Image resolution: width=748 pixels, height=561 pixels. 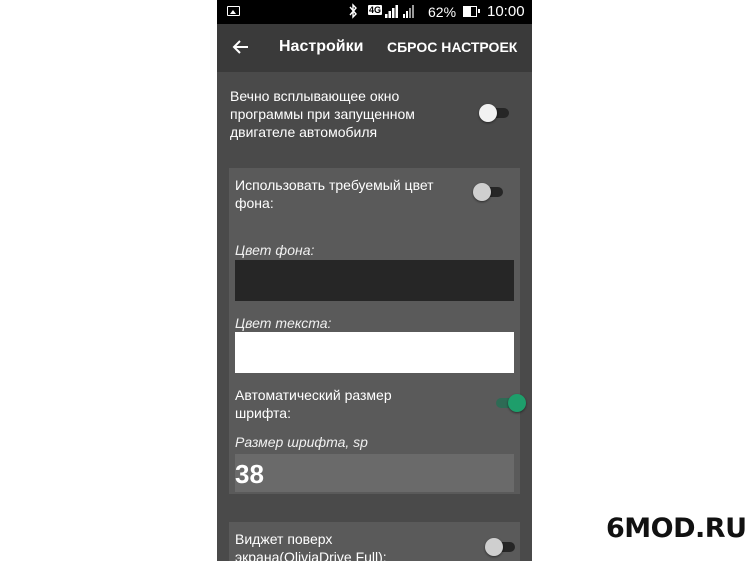 I want to click on use-bg-color-switch, so click(x=489, y=192).